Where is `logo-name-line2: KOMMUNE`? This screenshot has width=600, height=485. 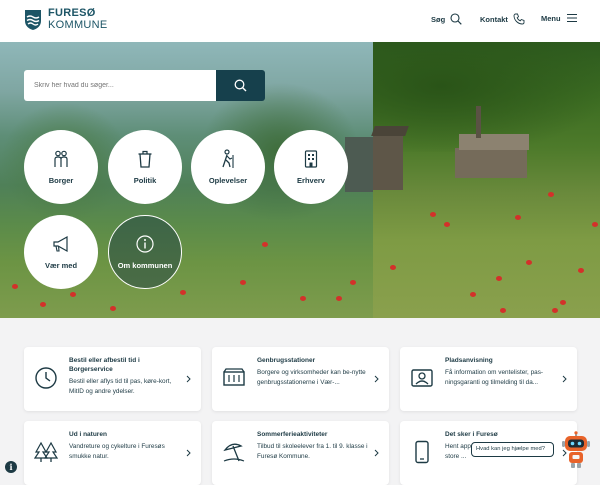
logo-name-line2: KOMMUNE is located at coordinates (78, 25).